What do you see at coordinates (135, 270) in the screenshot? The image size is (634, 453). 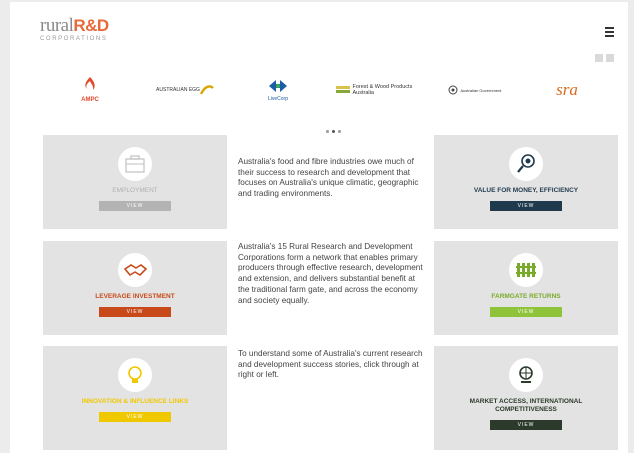 I see `handshake-icon` at bounding box center [135, 270].